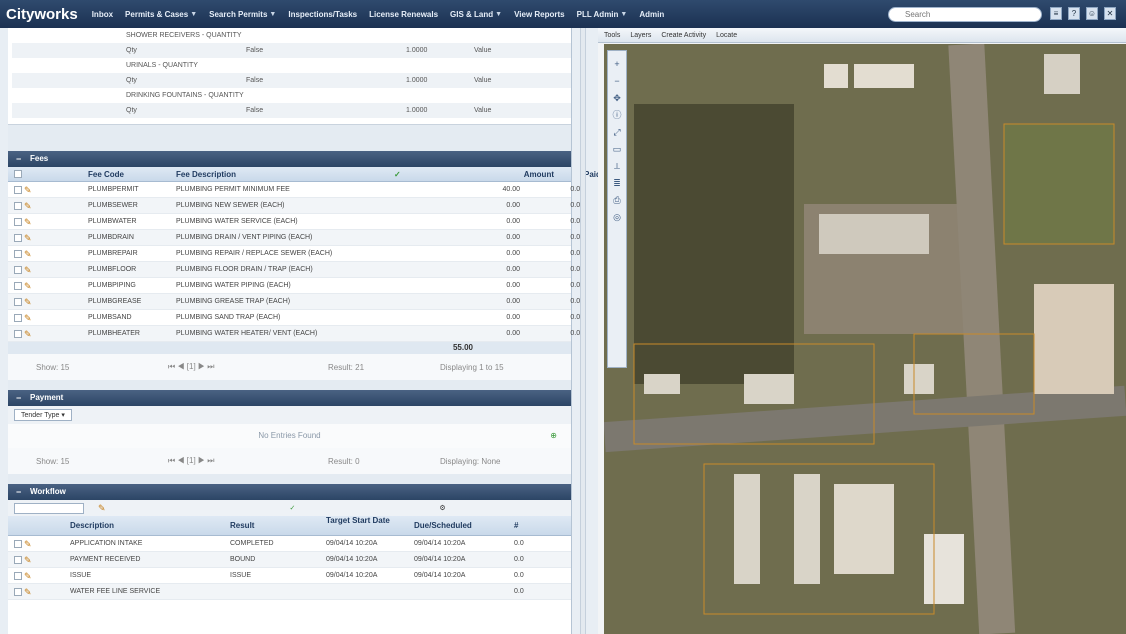 The image size is (1126, 634). I want to click on nav-item: GIS & Land ▼, so click(476, 14).